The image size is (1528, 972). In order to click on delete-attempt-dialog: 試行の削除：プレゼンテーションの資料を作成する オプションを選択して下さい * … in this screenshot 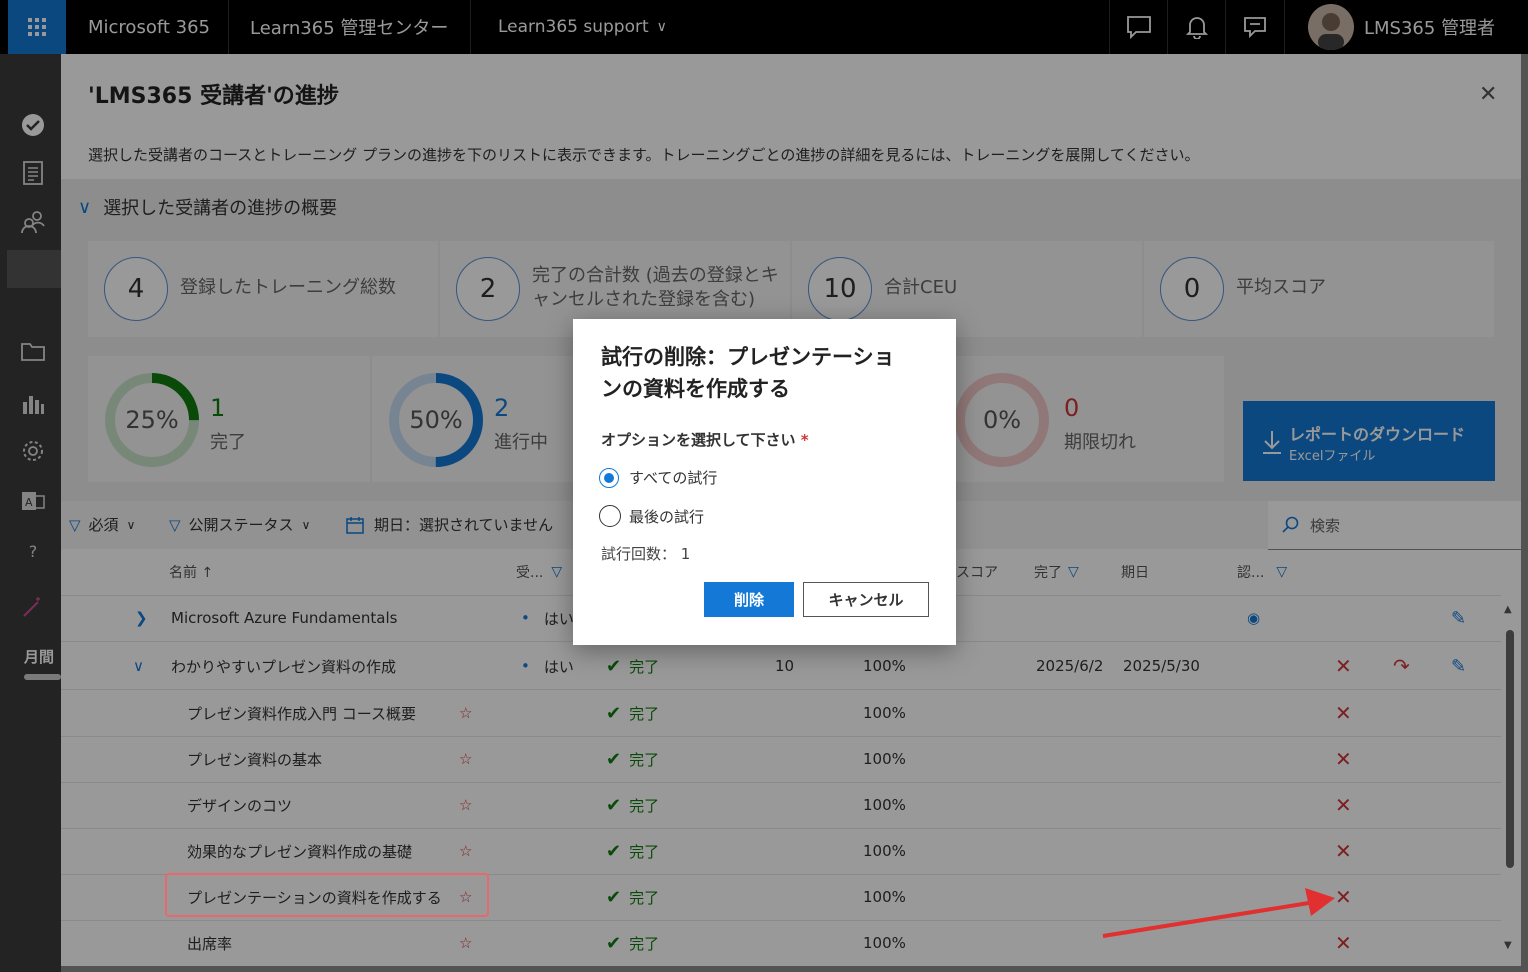, I will do `click(764, 482)`.